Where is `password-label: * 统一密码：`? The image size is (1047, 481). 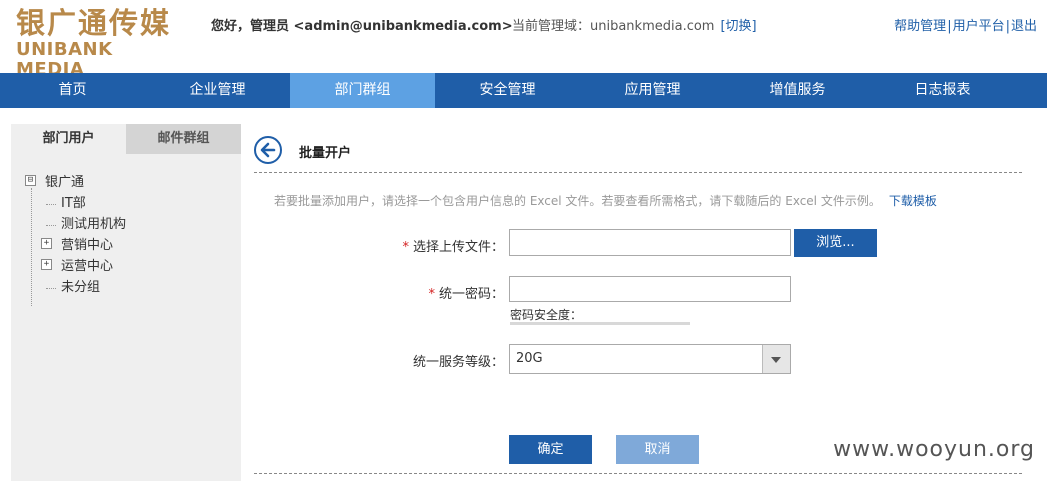
password-label: * 统一密码： is located at coordinates (384, 292).